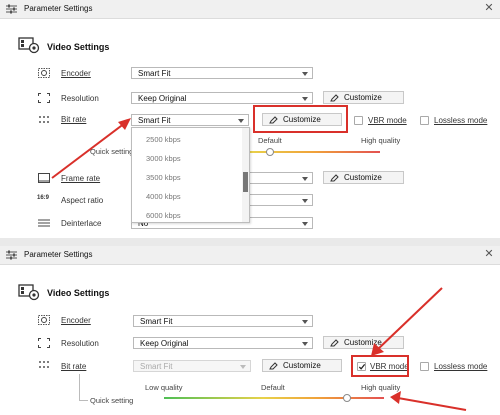 The width and height of the screenshot is (500, 415). Describe the element at coordinates (91, 148) in the screenshot. I see `annotation-arrow` at that location.